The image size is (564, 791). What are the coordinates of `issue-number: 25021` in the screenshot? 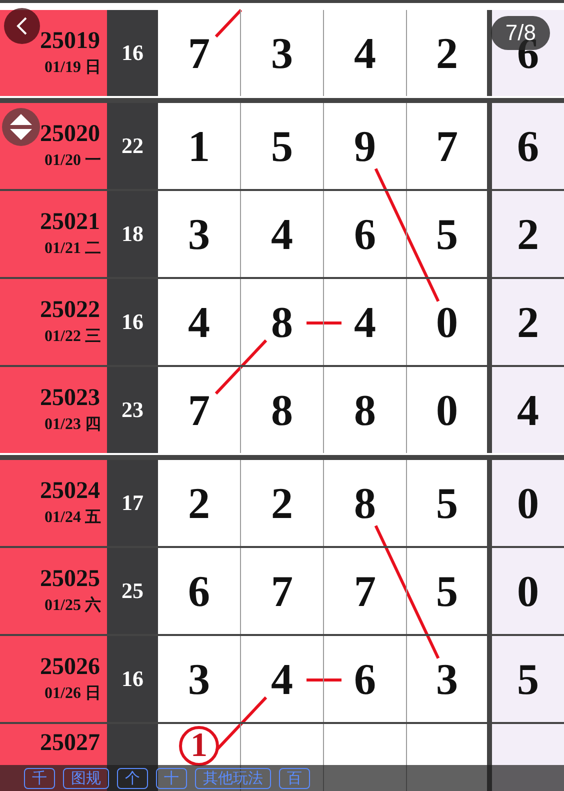 It's located at (70, 222).